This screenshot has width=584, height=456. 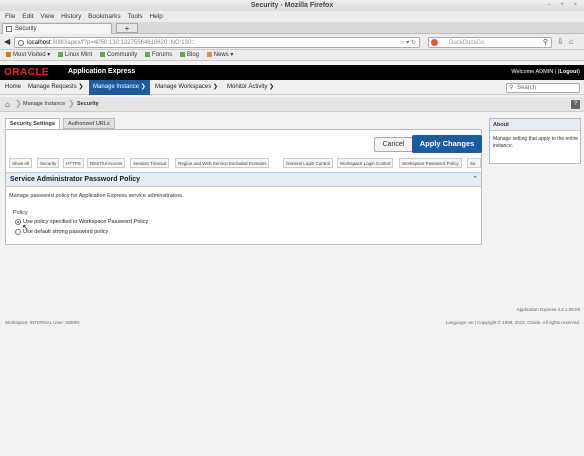 What do you see at coordinates (119, 87) in the screenshot?
I see `nav-manage-instance: Manage Instance ❯` at bounding box center [119, 87].